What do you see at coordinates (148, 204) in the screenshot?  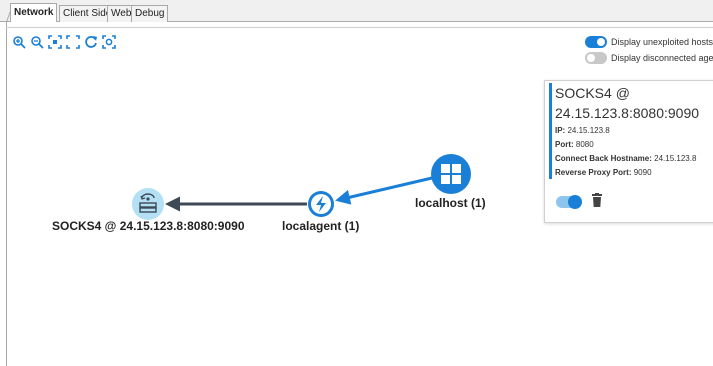 I see `node-socks` at bounding box center [148, 204].